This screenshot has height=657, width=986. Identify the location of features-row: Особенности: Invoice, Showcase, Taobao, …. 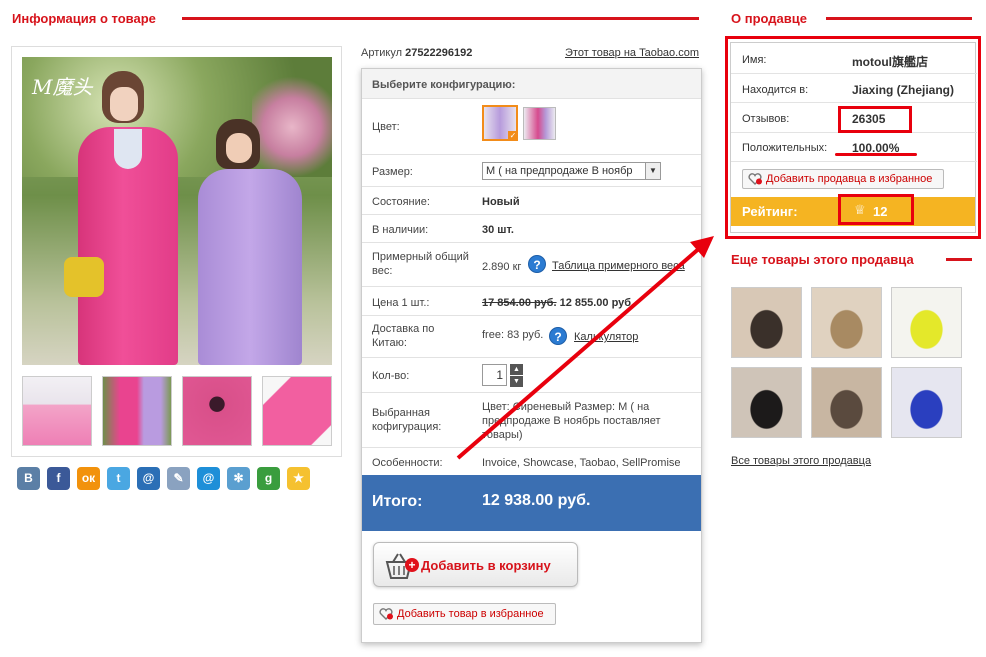
(531, 461).